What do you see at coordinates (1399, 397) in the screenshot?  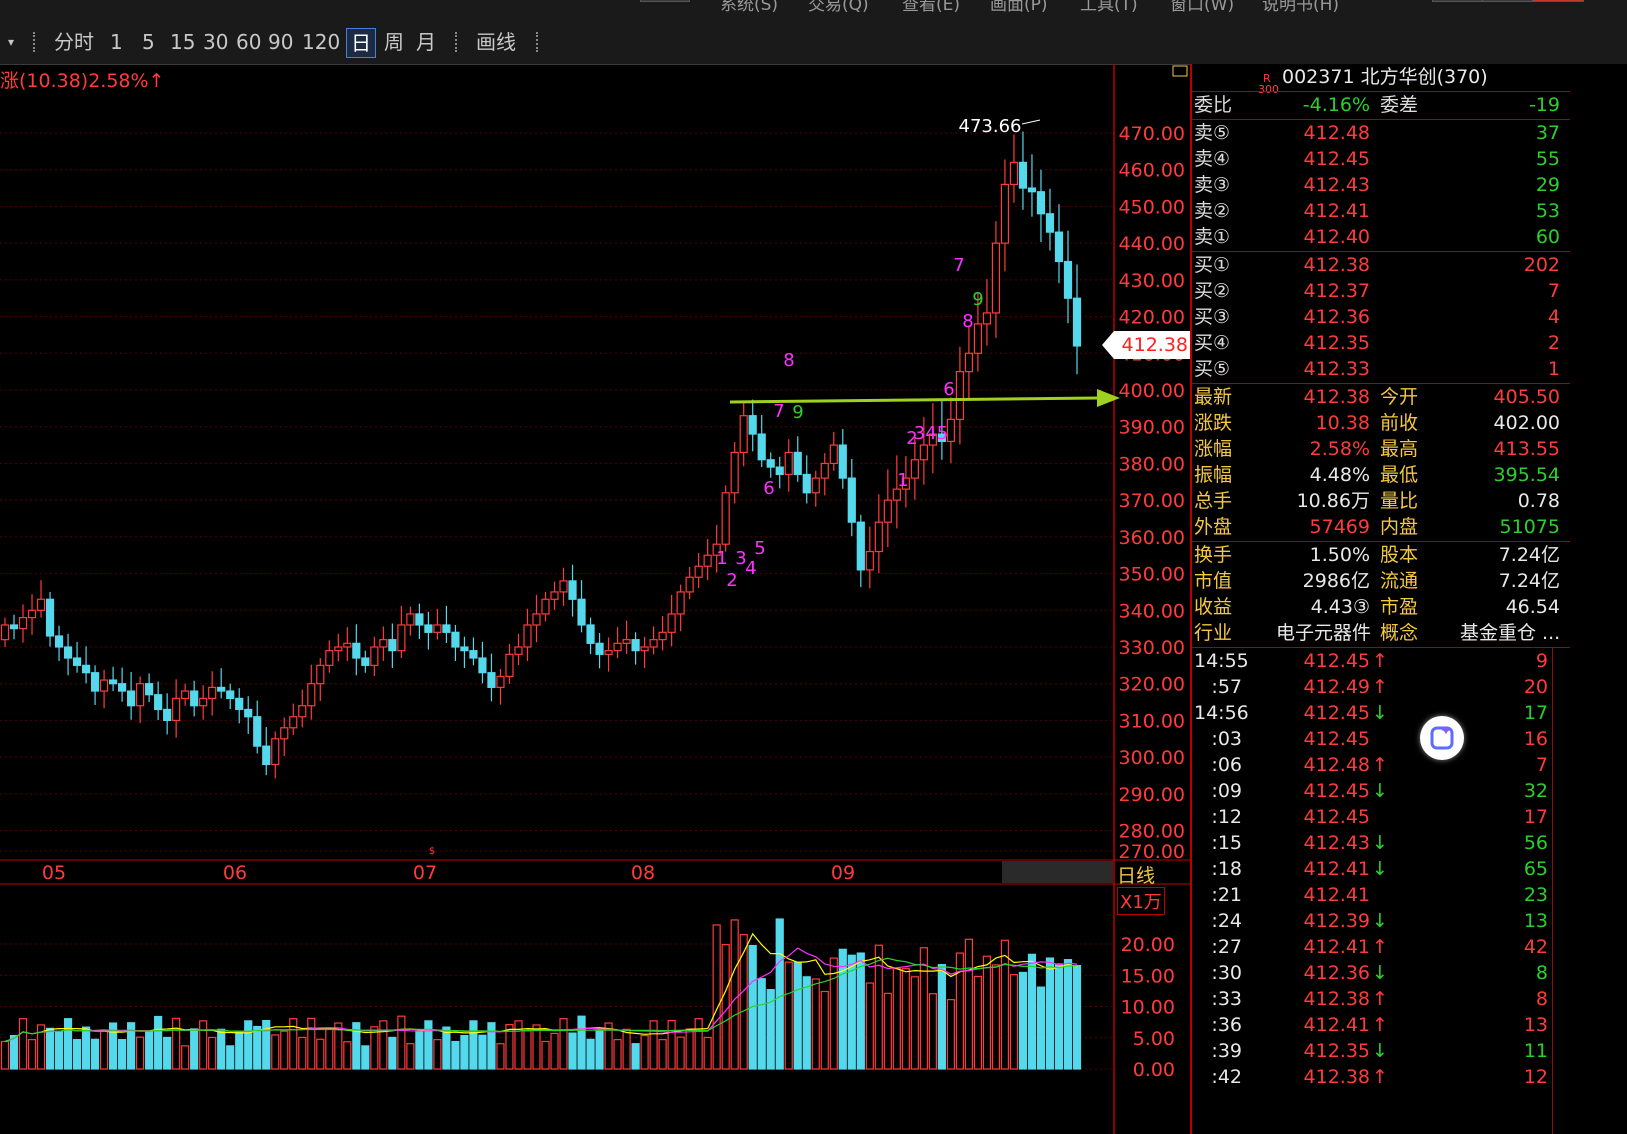 I see `stat-label: 今开` at bounding box center [1399, 397].